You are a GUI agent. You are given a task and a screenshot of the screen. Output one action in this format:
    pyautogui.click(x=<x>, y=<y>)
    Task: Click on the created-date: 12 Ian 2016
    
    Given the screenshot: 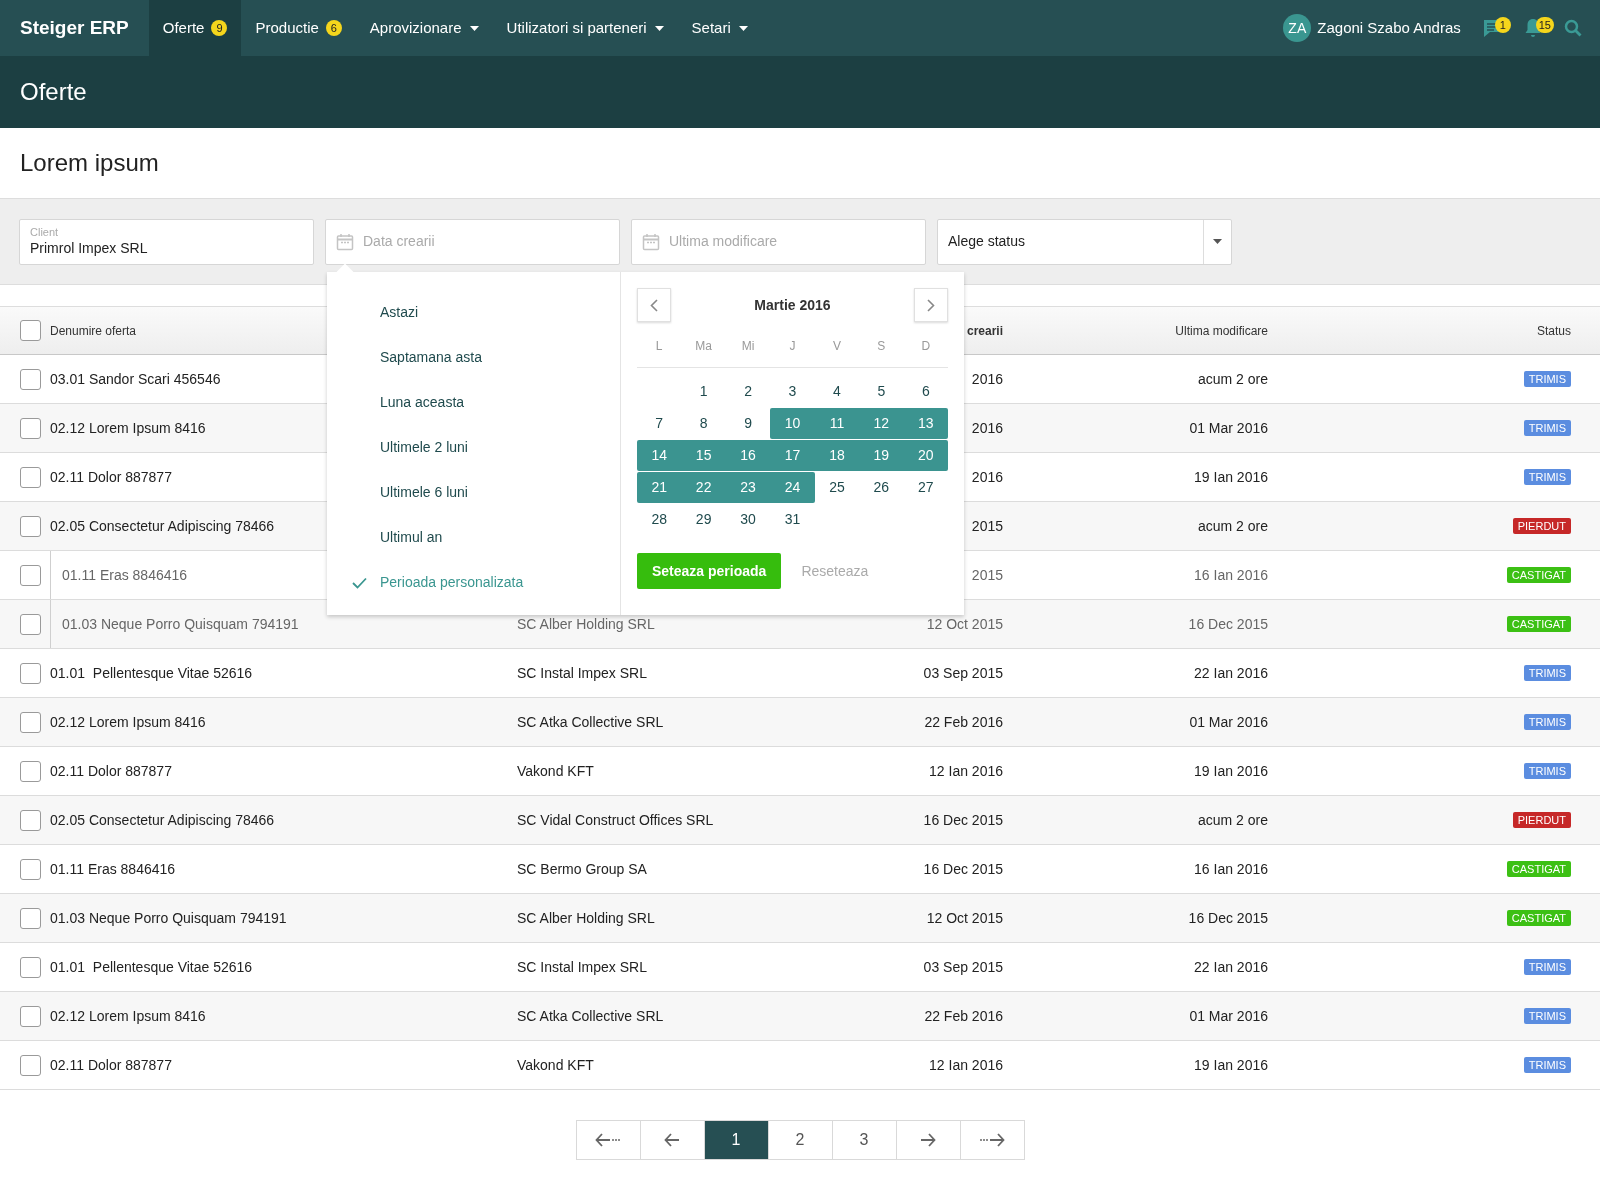 What is the action you would take?
    pyautogui.click(x=966, y=771)
    